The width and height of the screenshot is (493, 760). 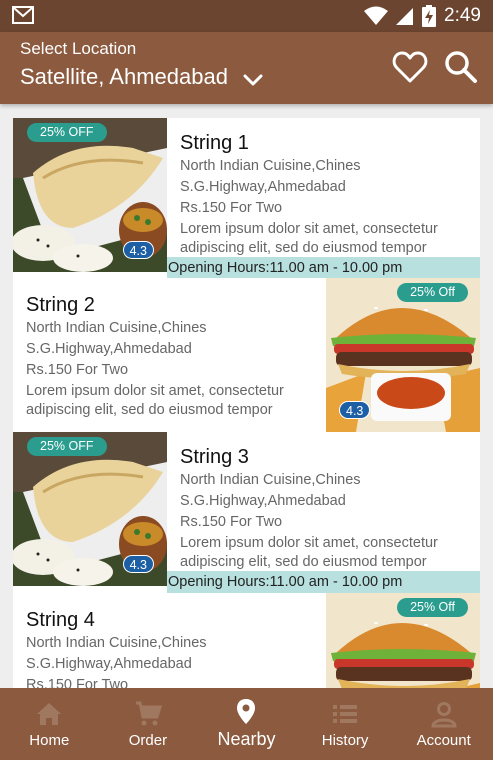 I want to click on nav-account: Account, so click(x=443, y=724).